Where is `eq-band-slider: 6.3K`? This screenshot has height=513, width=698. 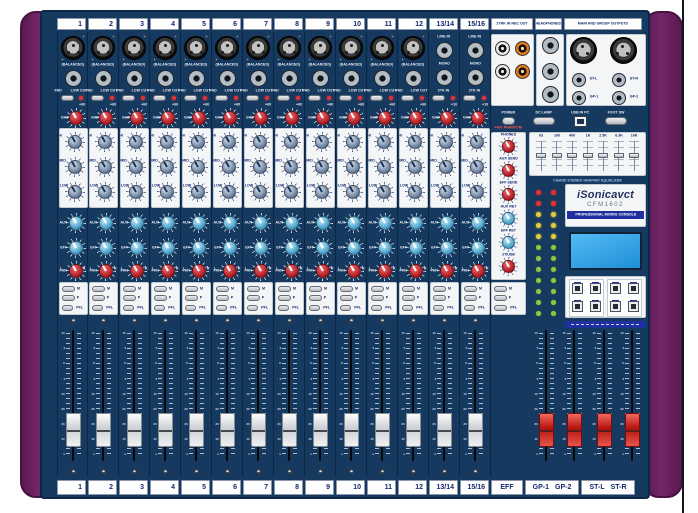
eq-band-slider: 6.3K is located at coordinates (619, 154).